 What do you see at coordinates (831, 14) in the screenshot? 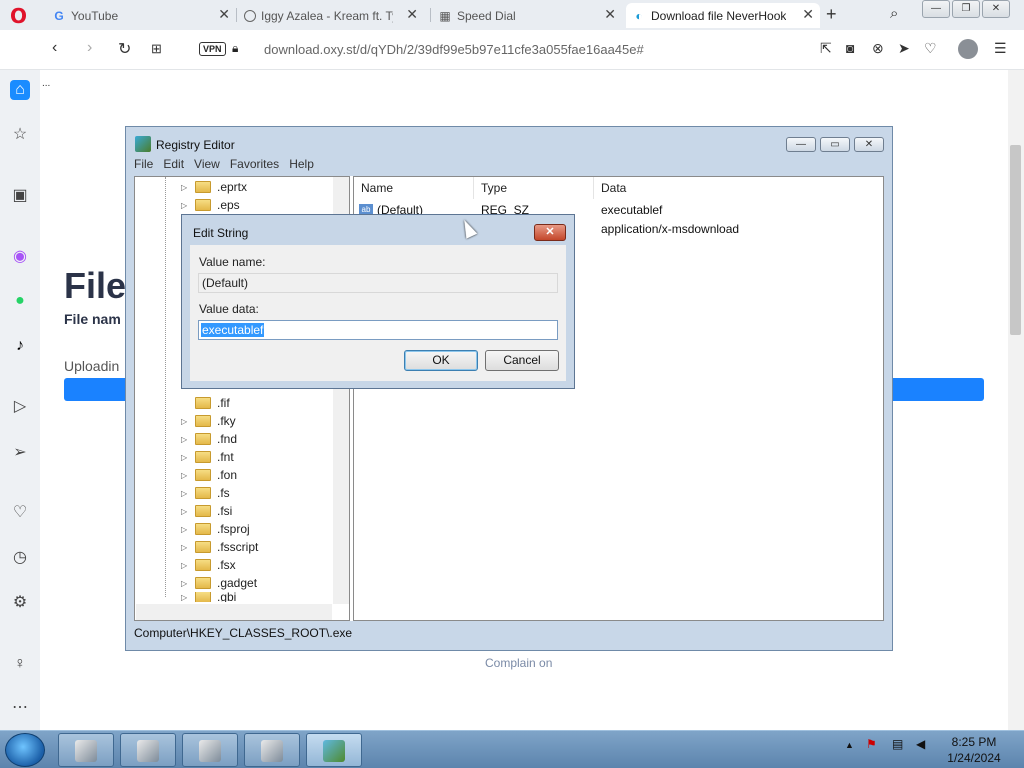
I see `new-tab-button: +` at bounding box center [831, 14].